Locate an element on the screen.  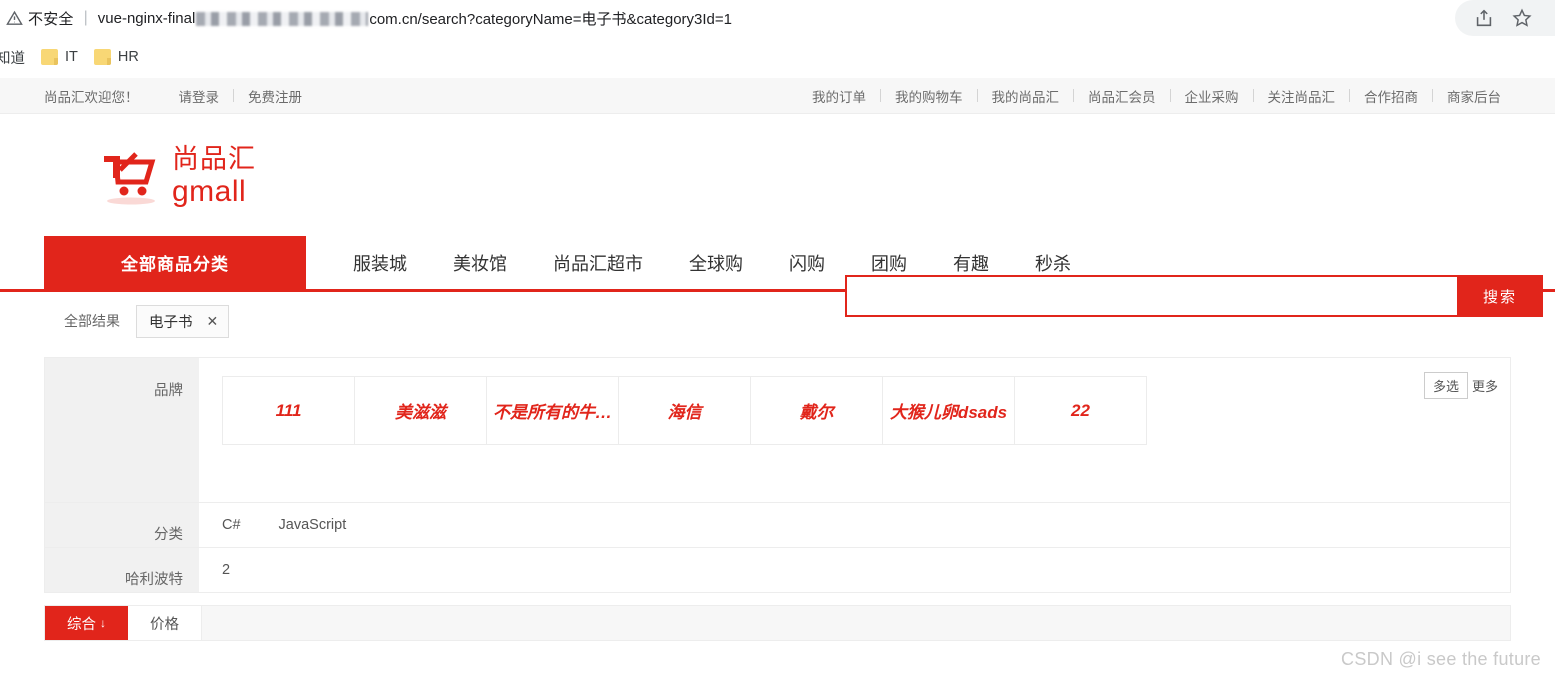
filter-tag-ebook: 电子书 ✕ is located at coordinates (183, 321).